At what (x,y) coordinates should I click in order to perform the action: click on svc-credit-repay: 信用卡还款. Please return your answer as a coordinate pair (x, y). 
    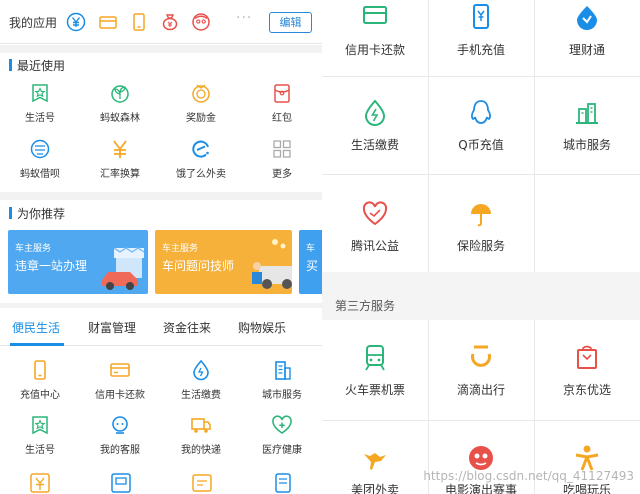
    Looking at the image, I should click on (375, 31).